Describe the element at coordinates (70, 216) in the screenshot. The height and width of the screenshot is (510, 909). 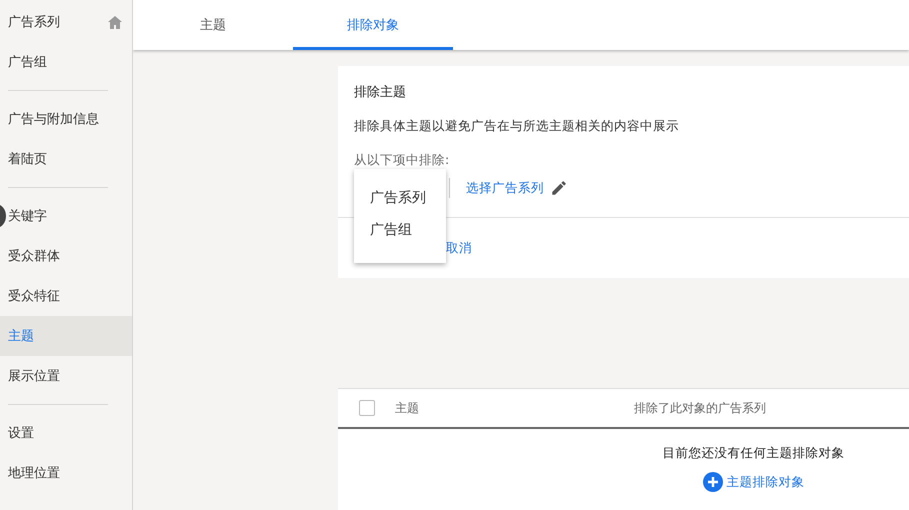
I see `sidebar-item: 关键字` at that location.